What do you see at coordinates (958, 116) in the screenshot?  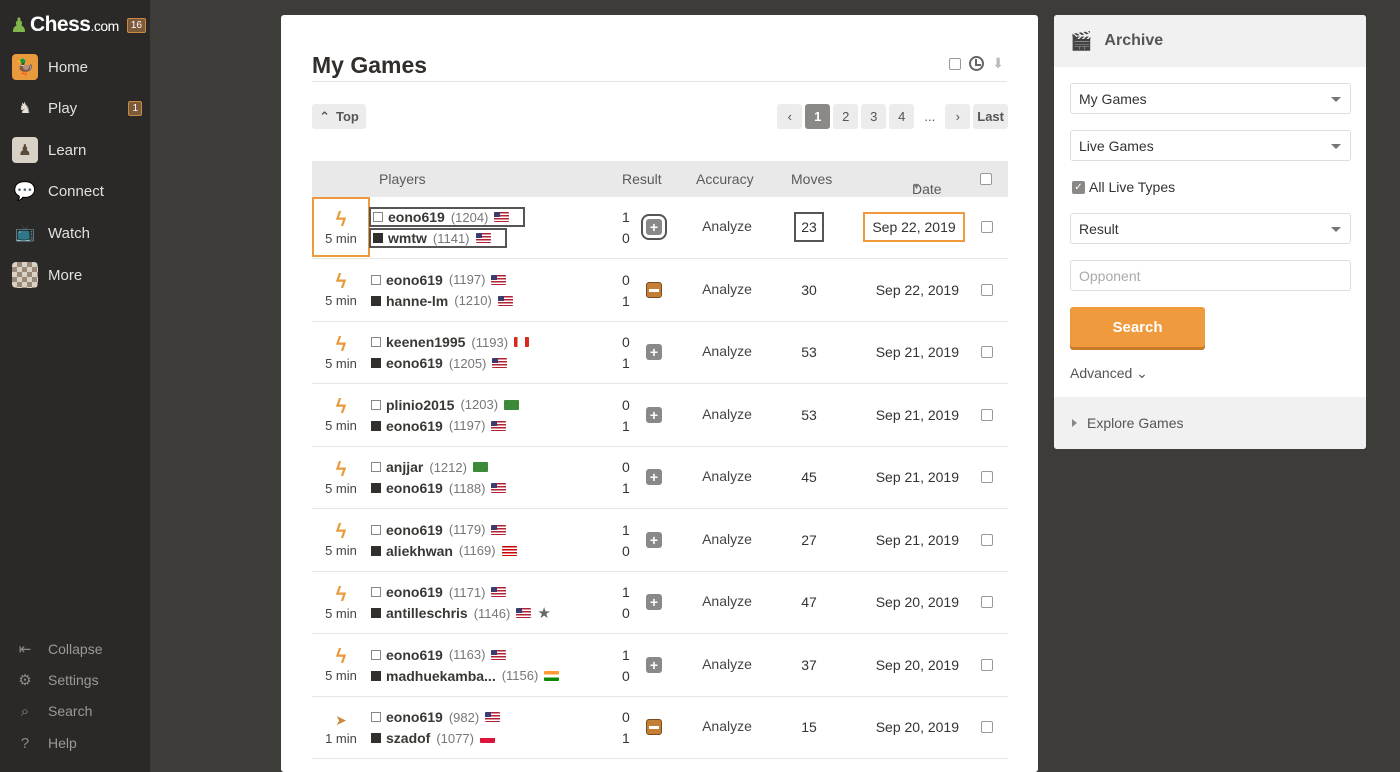 I see `next-page-button: ›` at bounding box center [958, 116].